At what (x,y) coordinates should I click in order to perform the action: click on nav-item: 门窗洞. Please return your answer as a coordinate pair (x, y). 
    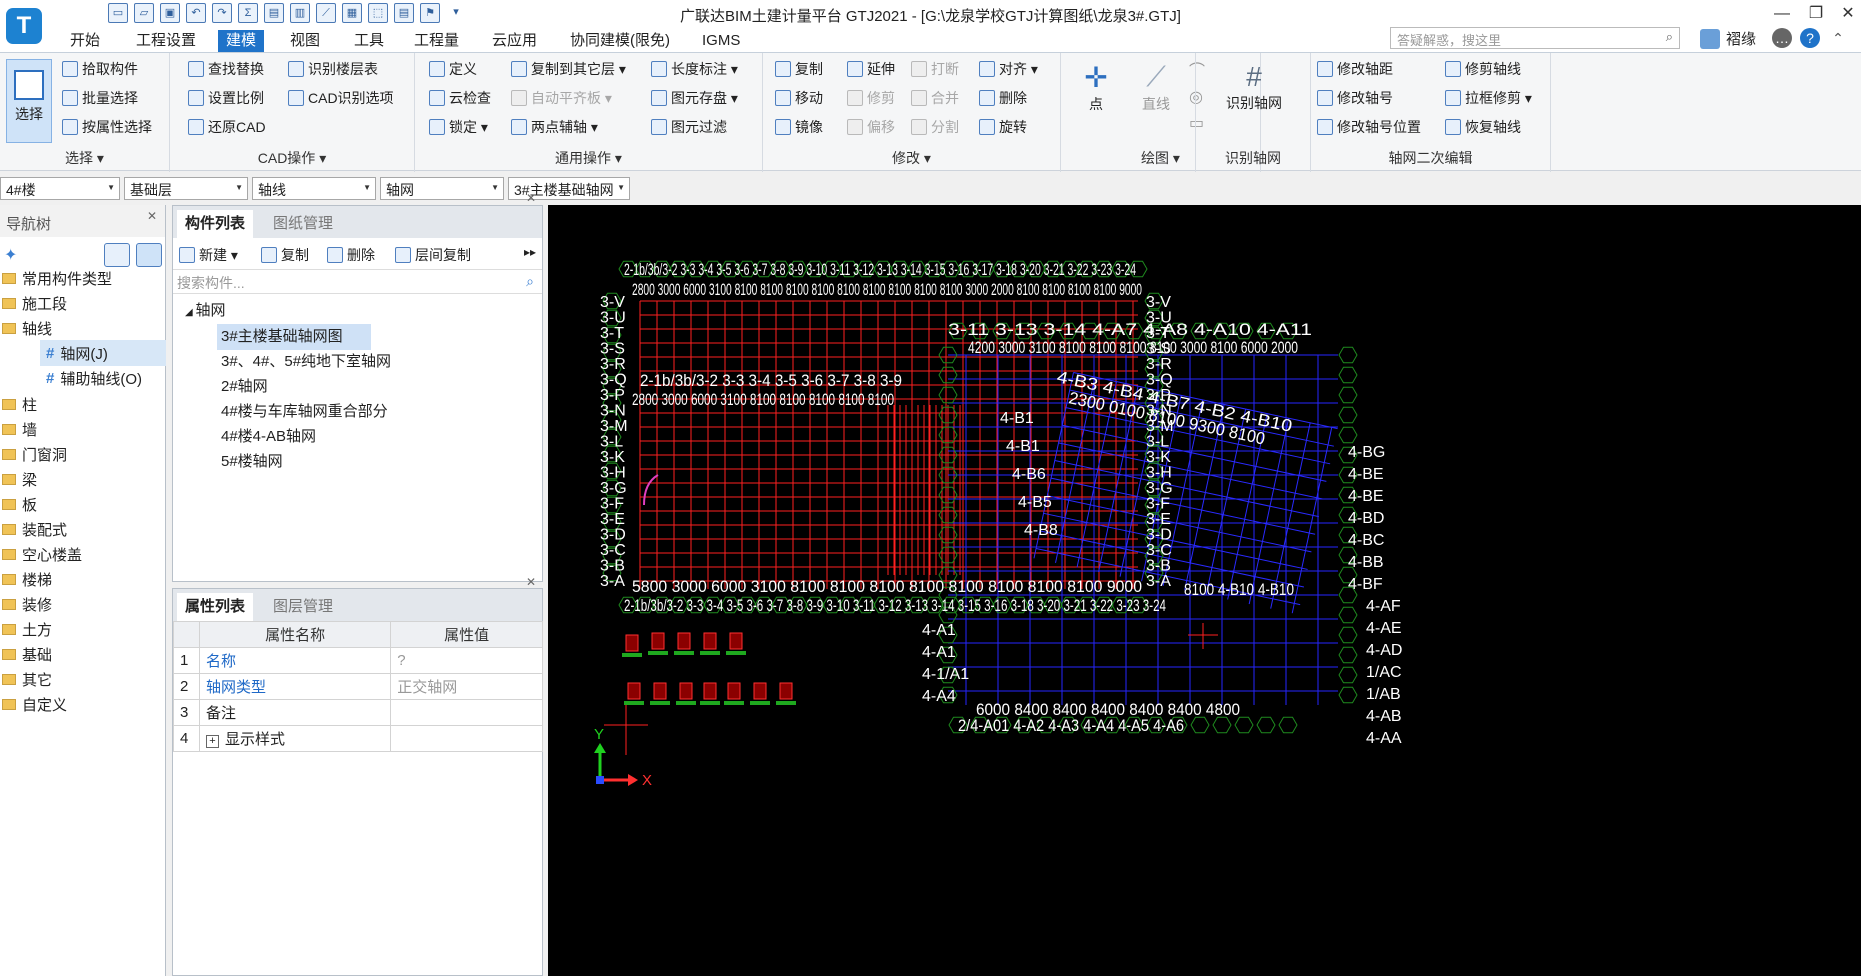
    Looking at the image, I should click on (34, 454).